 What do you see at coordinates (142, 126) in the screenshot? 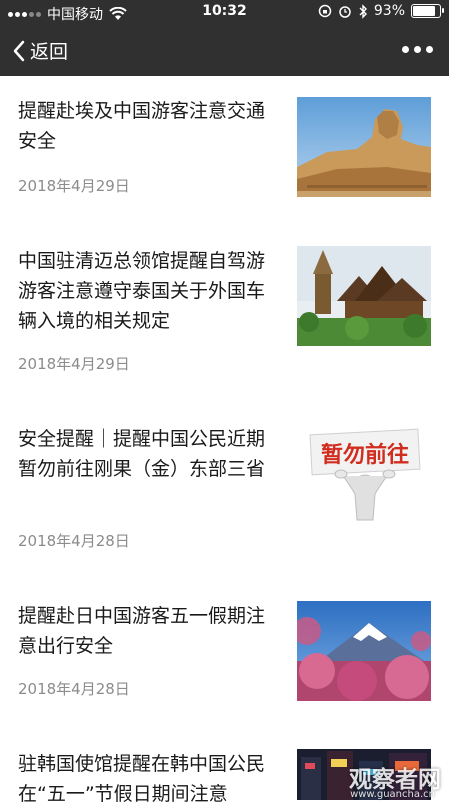
I see `article-title: 提醒赴埃及中国游客注意交通安全` at bounding box center [142, 126].